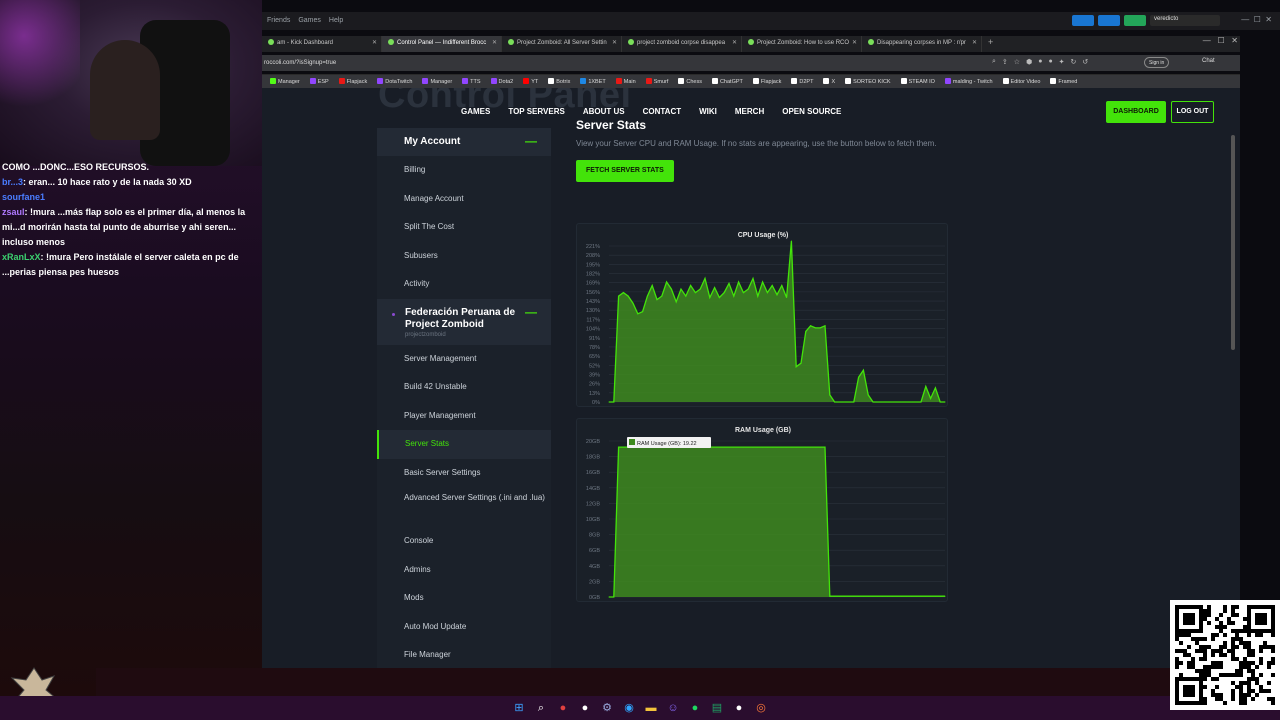 The width and height of the screenshot is (1280, 720). I want to click on bookmark-item: D2PT, so click(802, 81).